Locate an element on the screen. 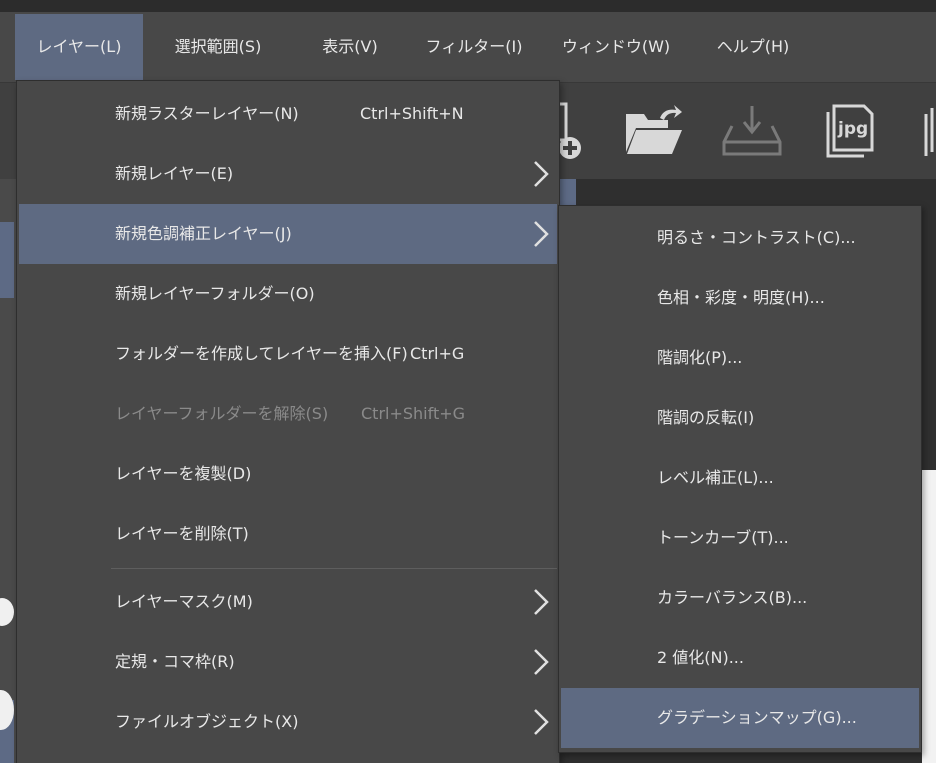 The height and width of the screenshot is (763, 936). menu-view: 表示(V) is located at coordinates (350, 47).